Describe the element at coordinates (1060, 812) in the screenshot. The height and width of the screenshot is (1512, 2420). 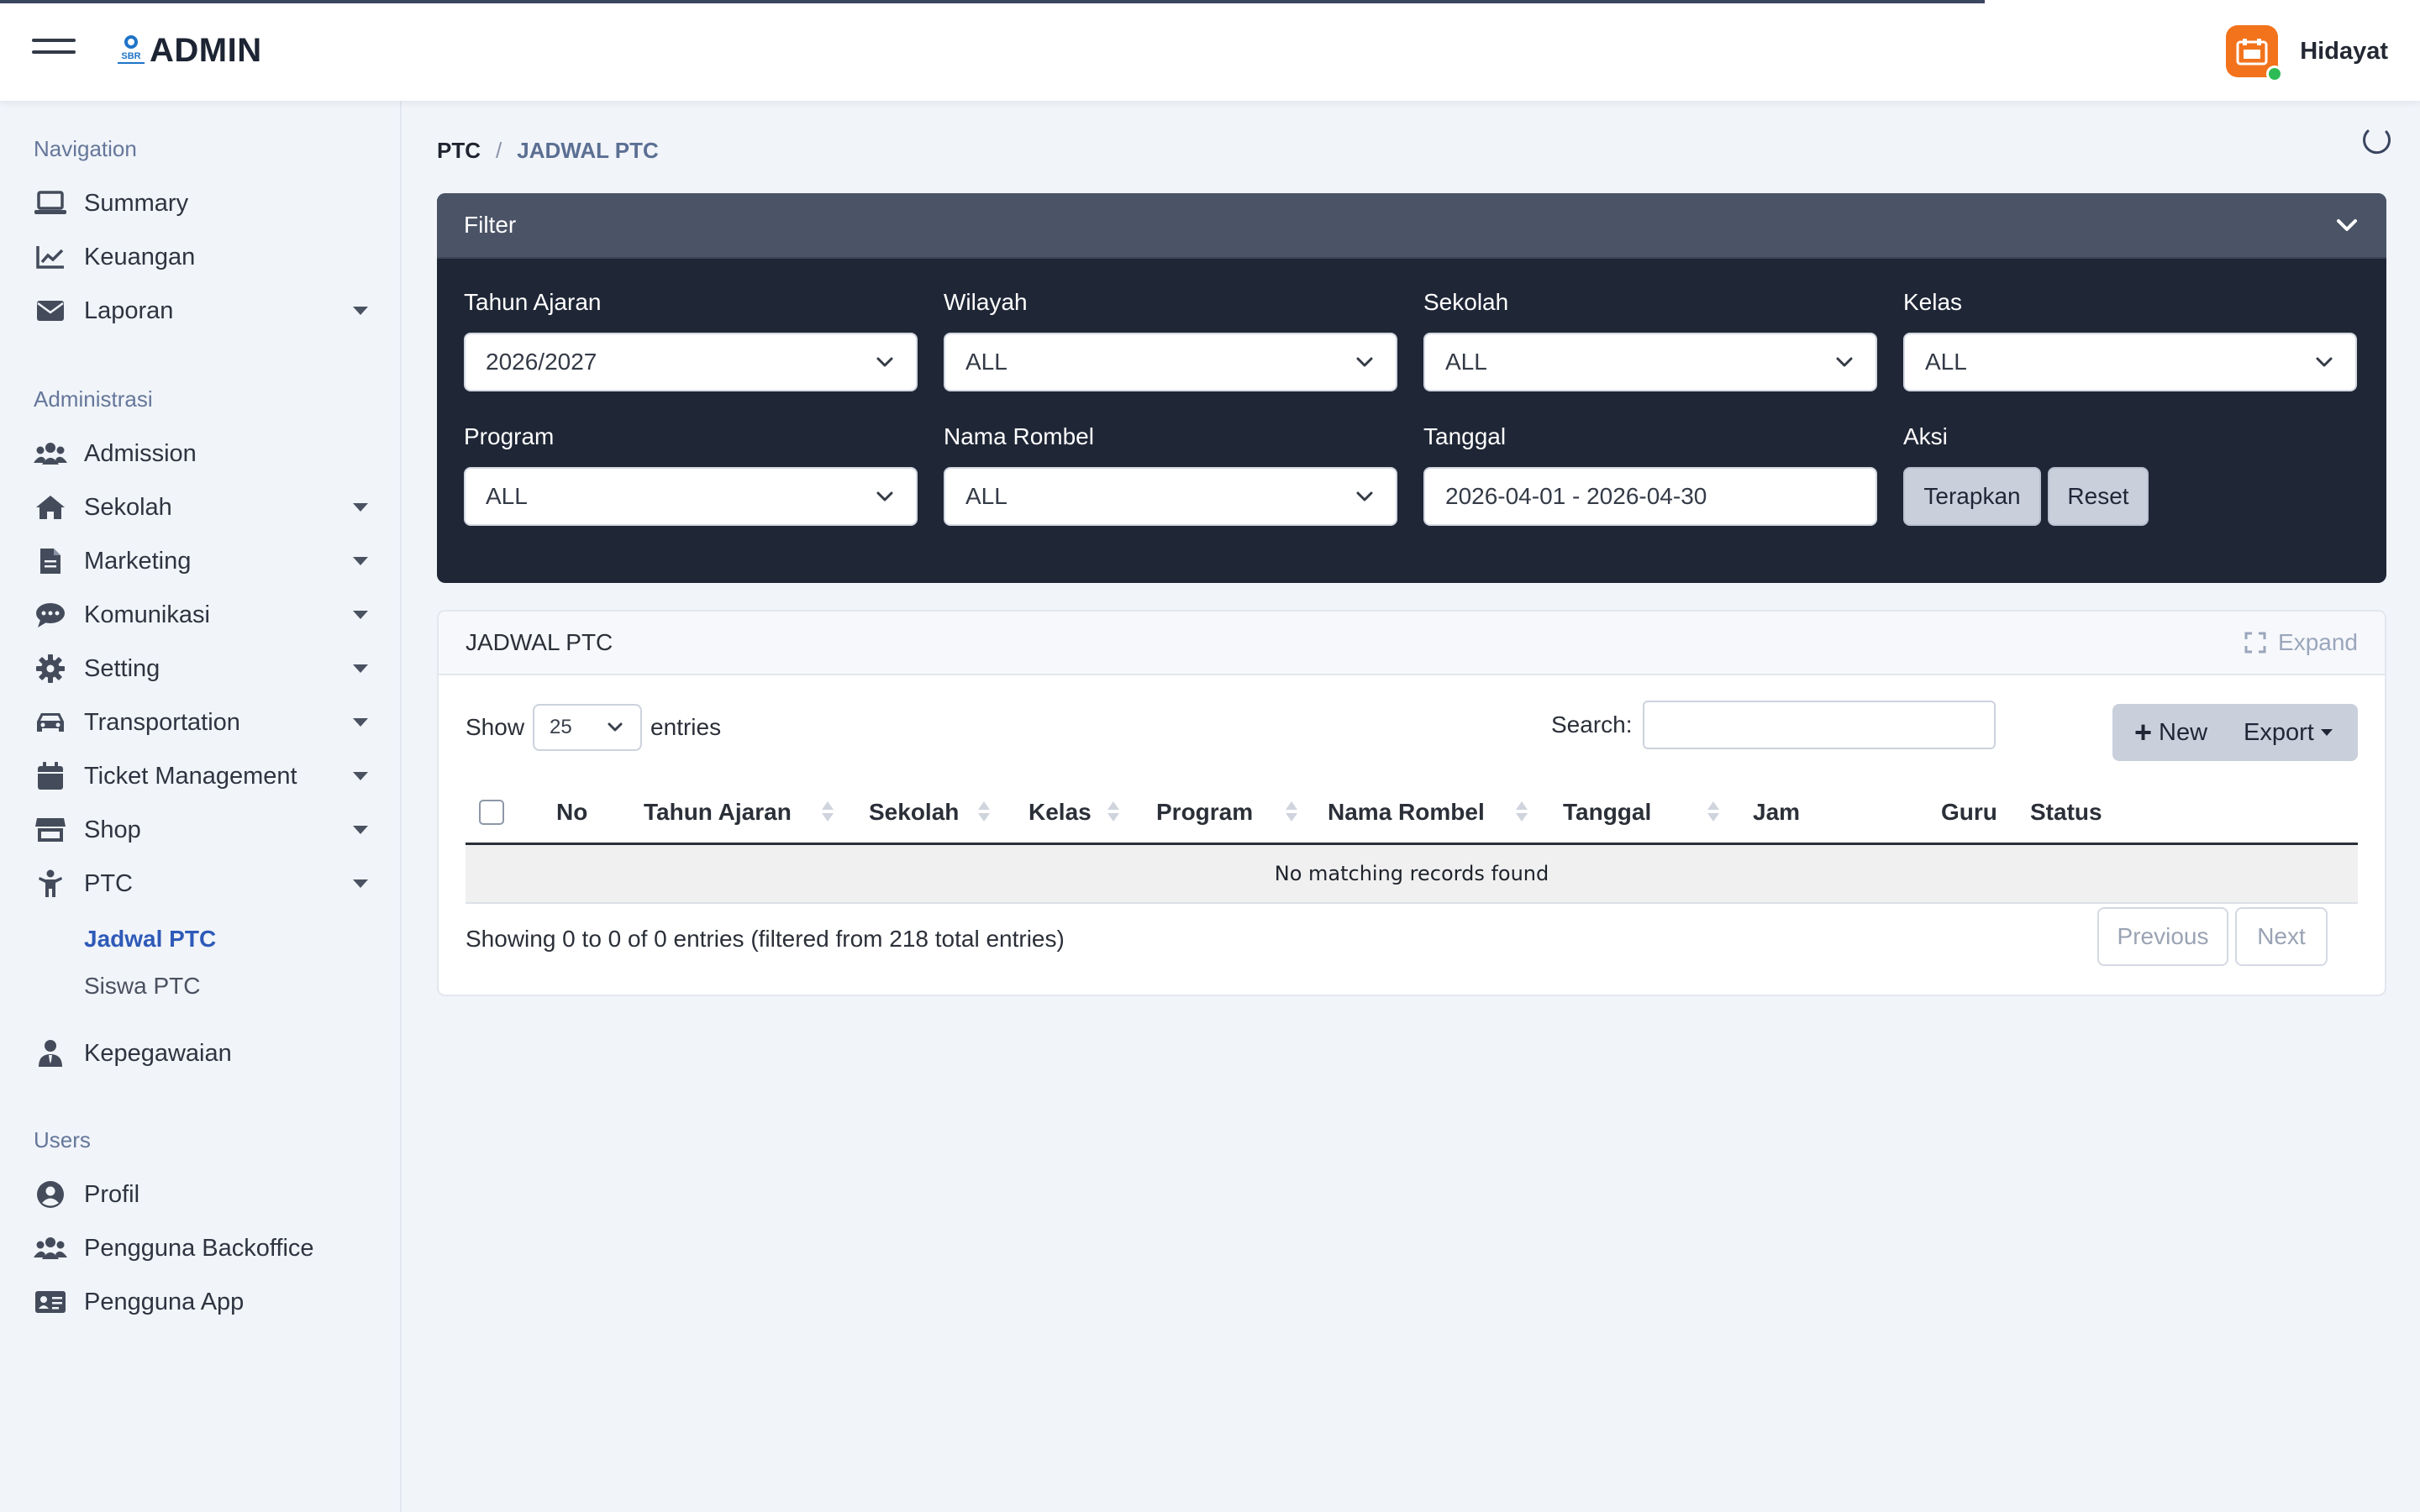
I see `column-kelas: Kelas` at that location.